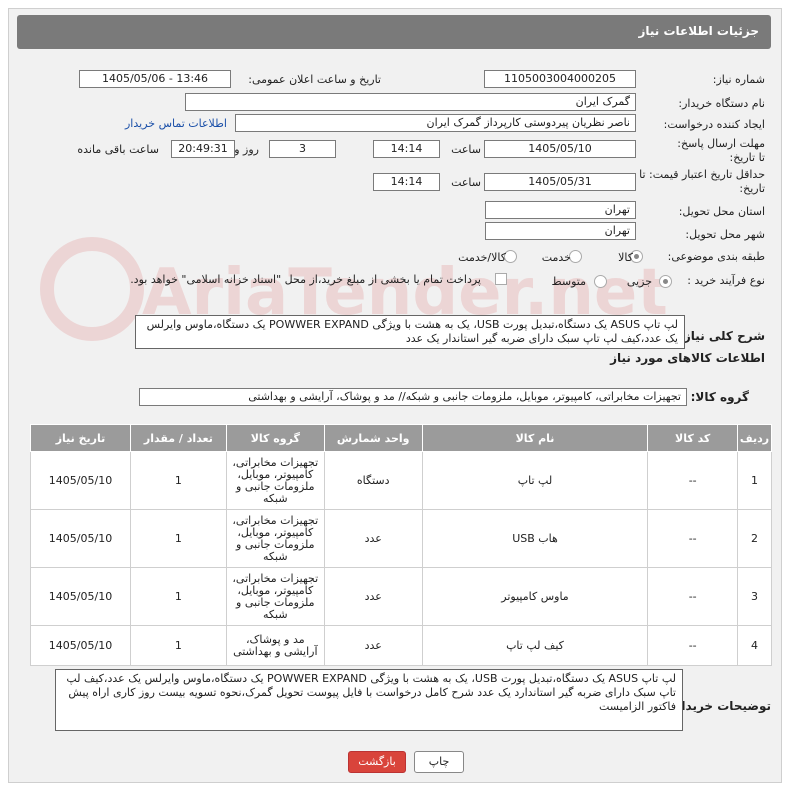 The height and width of the screenshot is (787, 788). What do you see at coordinates (535, 645) in the screenshot?
I see `cell-name: کیف لپ تاپ` at bounding box center [535, 645].